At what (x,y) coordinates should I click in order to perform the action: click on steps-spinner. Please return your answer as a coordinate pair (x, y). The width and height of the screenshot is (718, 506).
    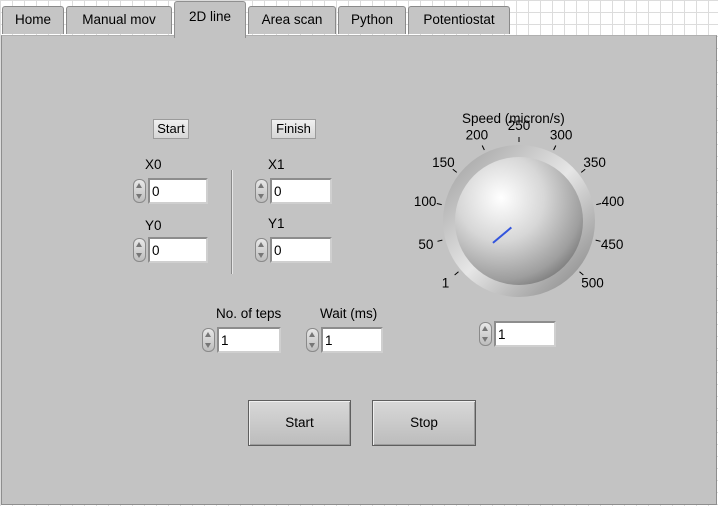
    Looking at the image, I should click on (208, 340).